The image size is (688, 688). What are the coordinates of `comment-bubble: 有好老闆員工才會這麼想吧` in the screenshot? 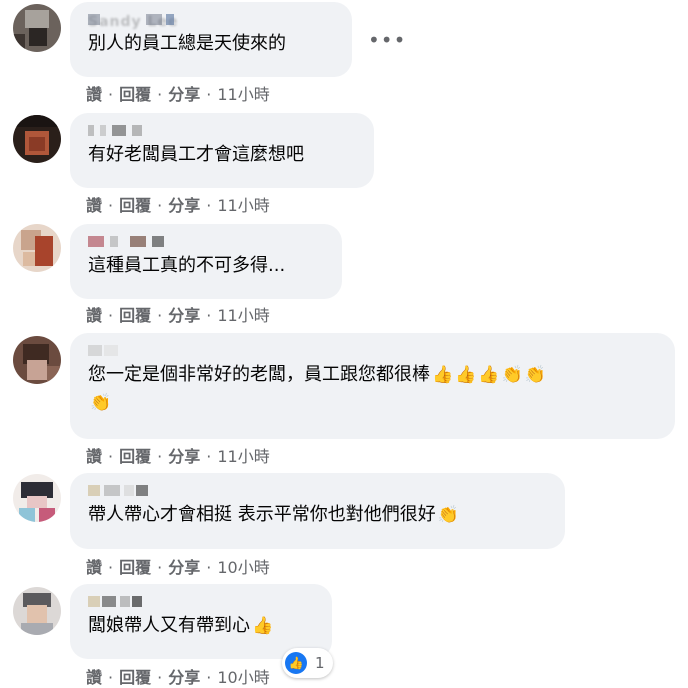 It's located at (222, 150).